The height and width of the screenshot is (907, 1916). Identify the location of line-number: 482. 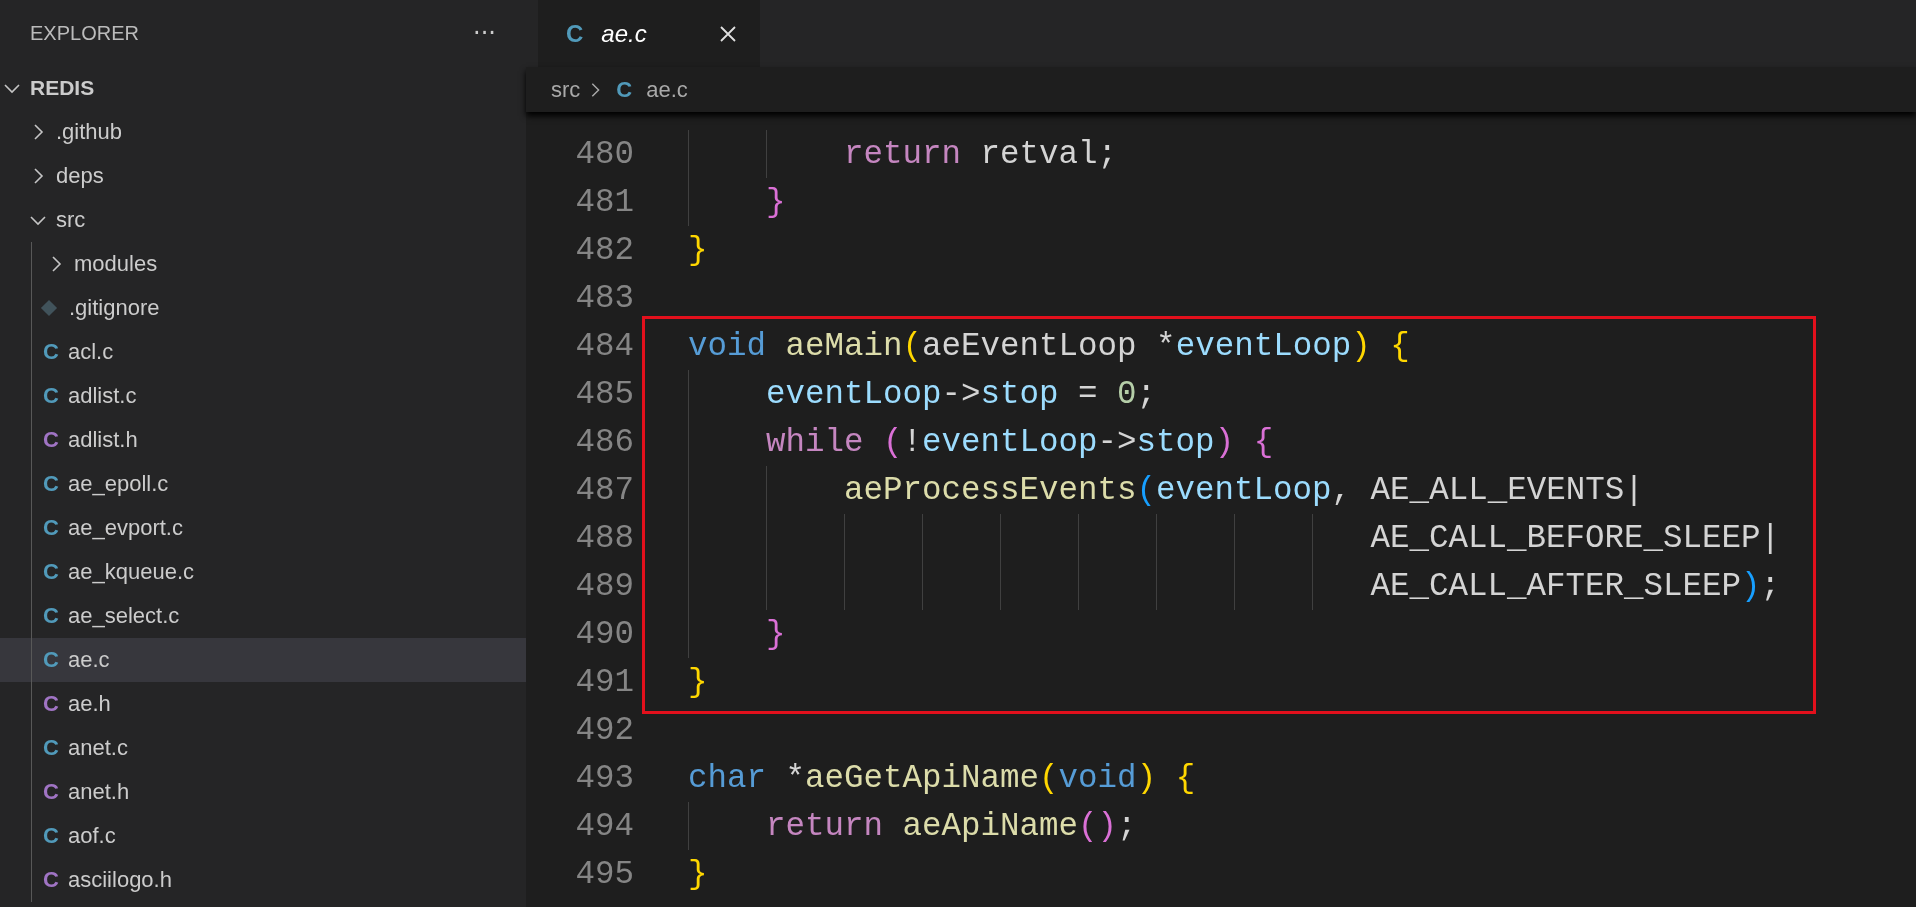
(604, 250).